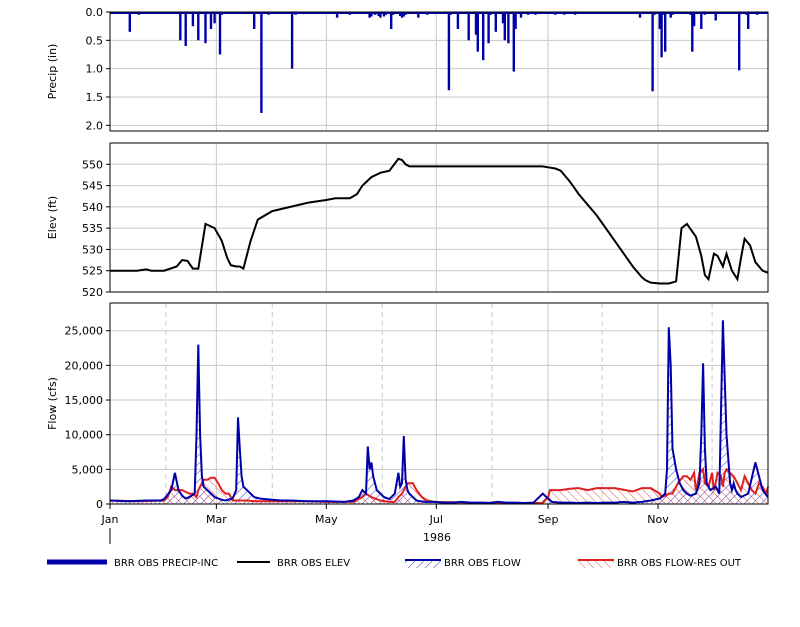 The image size is (800, 627). What do you see at coordinates (92, 207) in the screenshot?
I see `elev-y-tick-label: 540` at bounding box center [92, 207].